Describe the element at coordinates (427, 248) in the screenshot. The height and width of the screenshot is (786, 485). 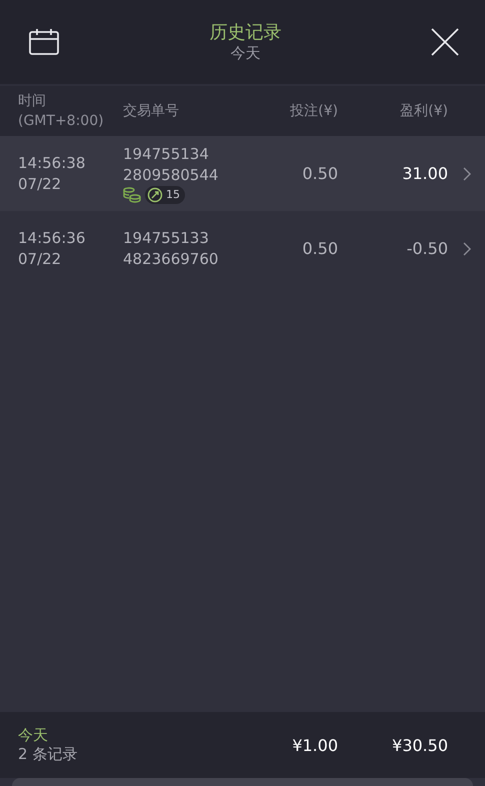
I see `profit-amount: -0.50` at that location.